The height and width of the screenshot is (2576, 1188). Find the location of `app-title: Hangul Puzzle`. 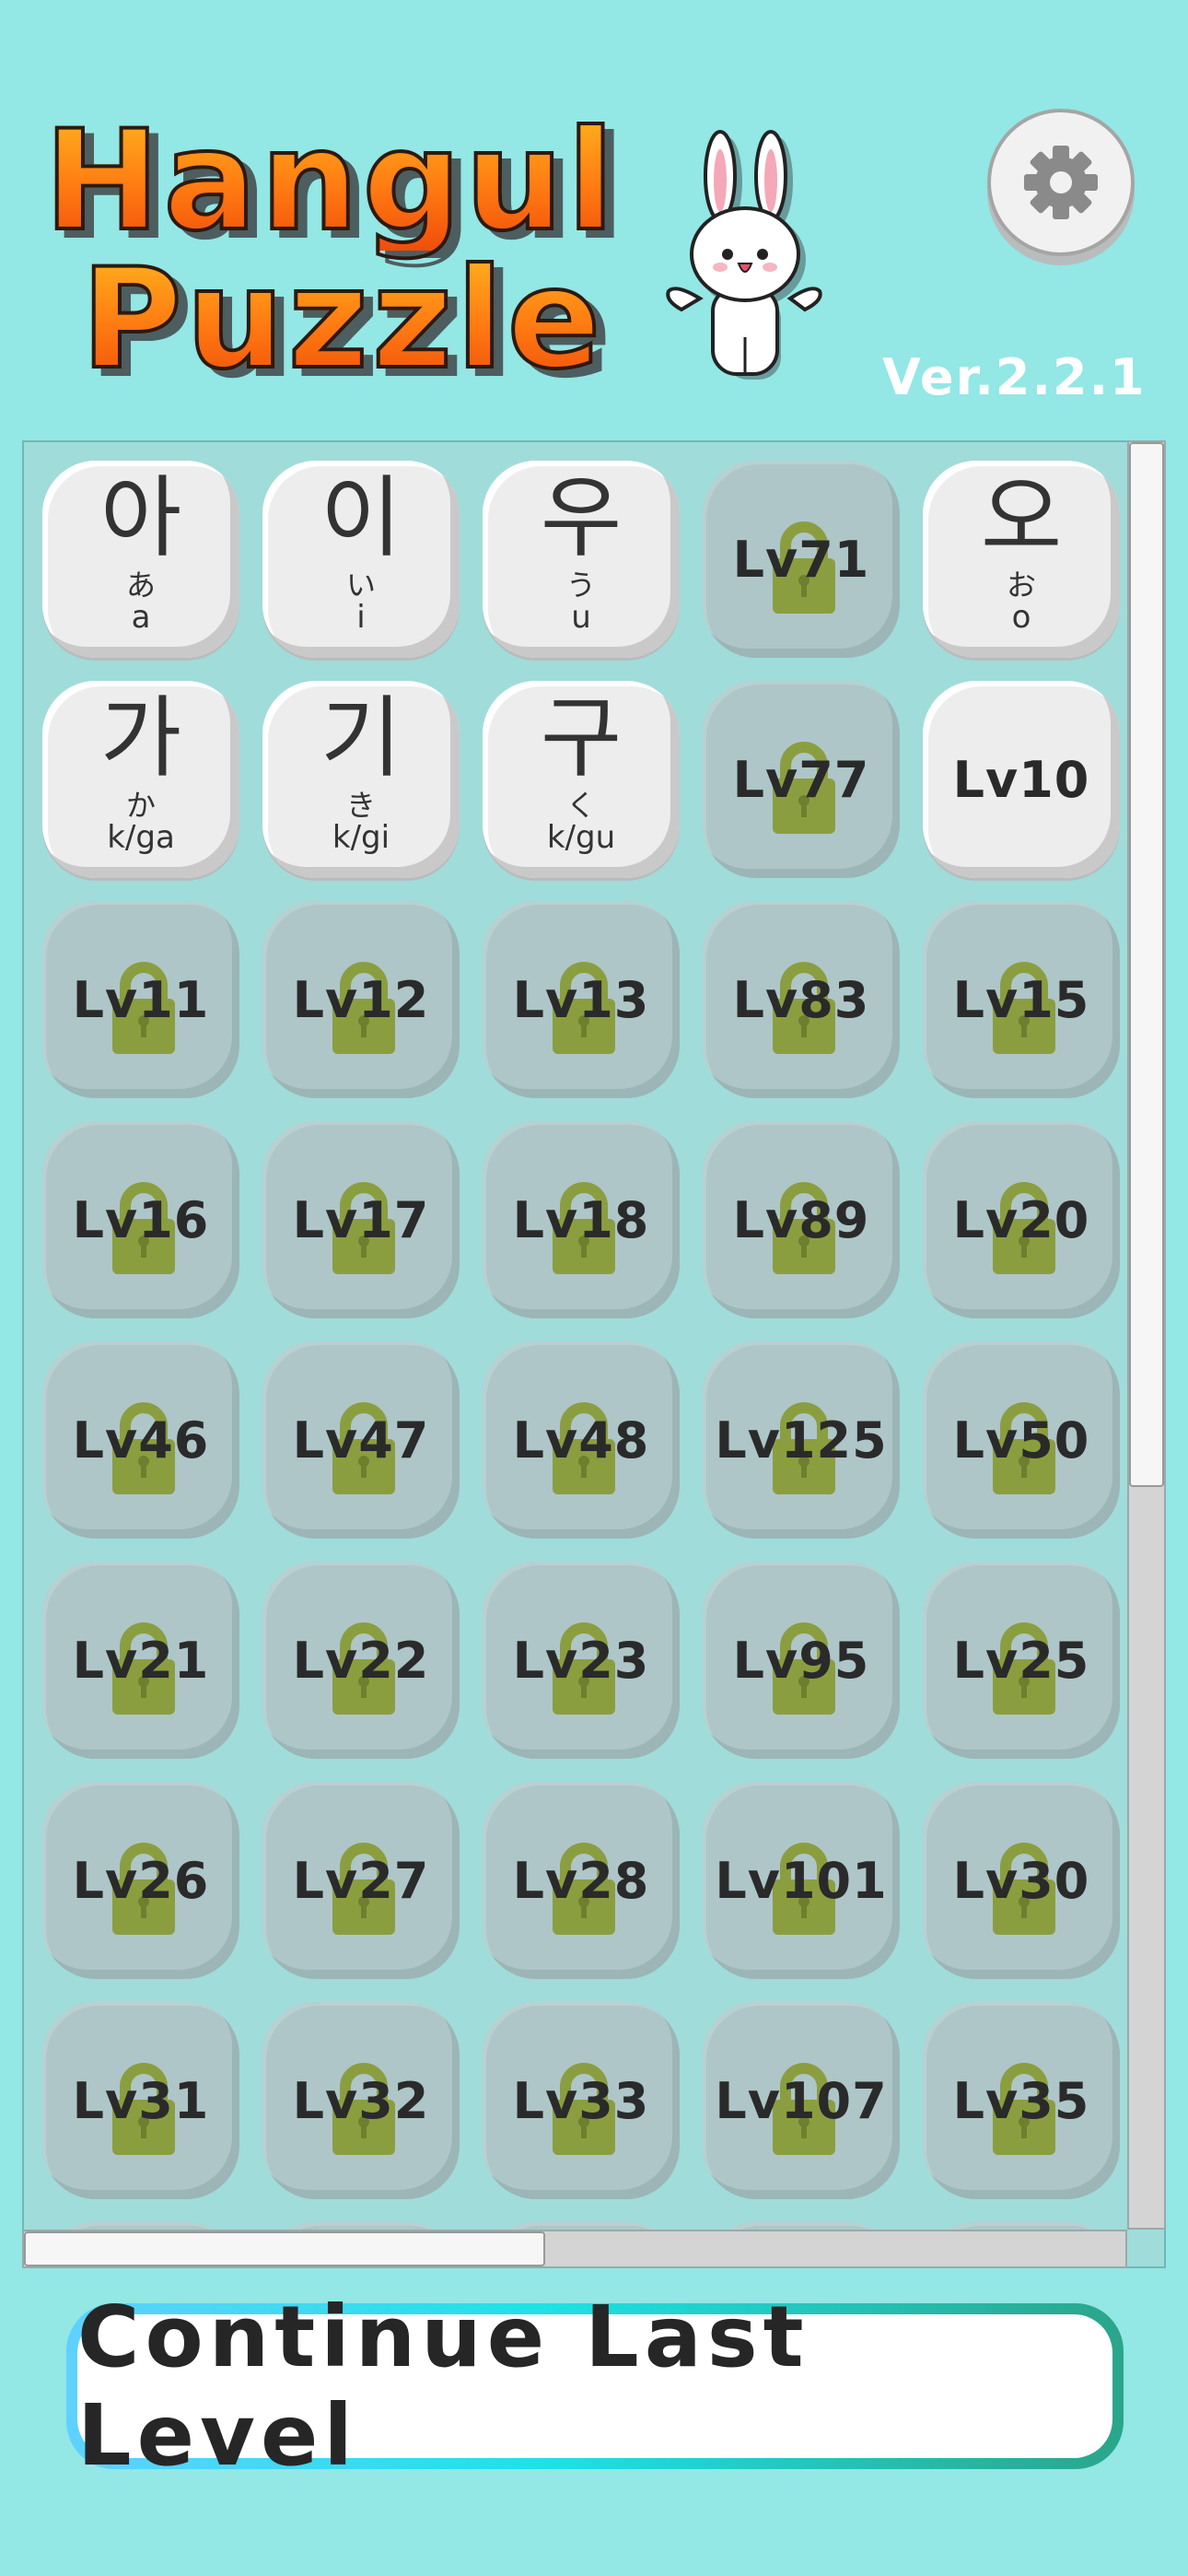

app-title: Hangul Puzzle is located at coordinates (338, 251).